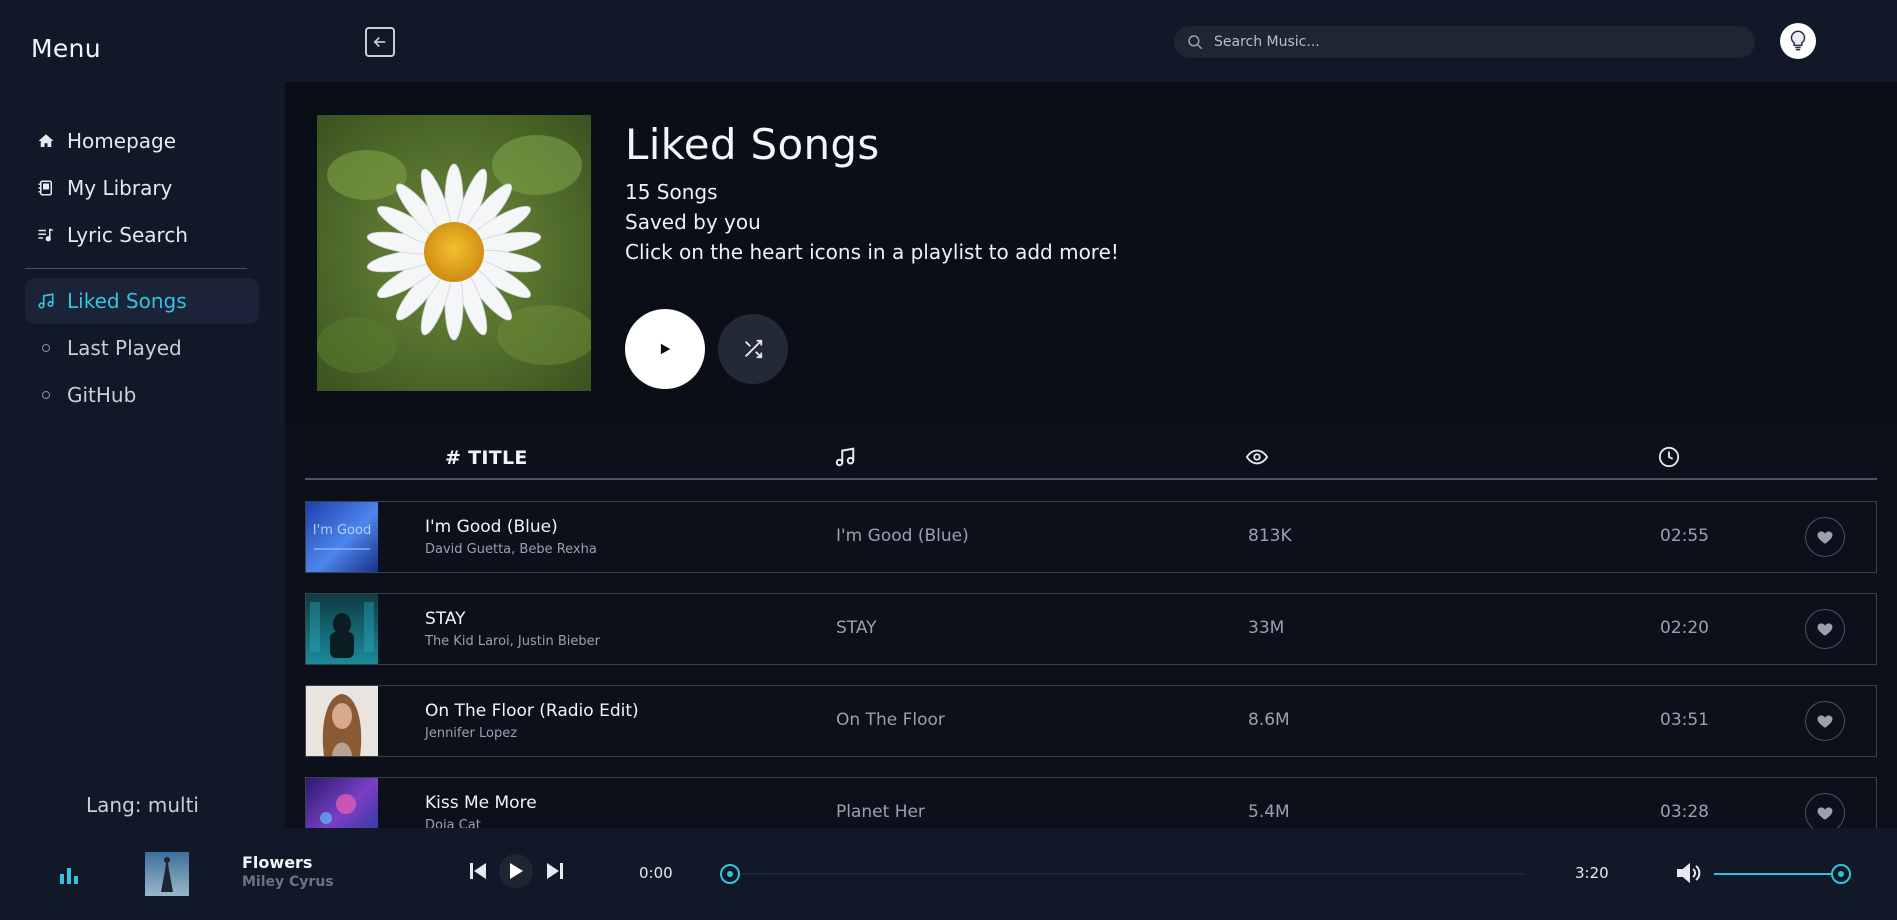  Describe the element at coordinates (511, 549) in the screenshot. I see `song-artist: David Guetta, Bebe Rexha` at that location.